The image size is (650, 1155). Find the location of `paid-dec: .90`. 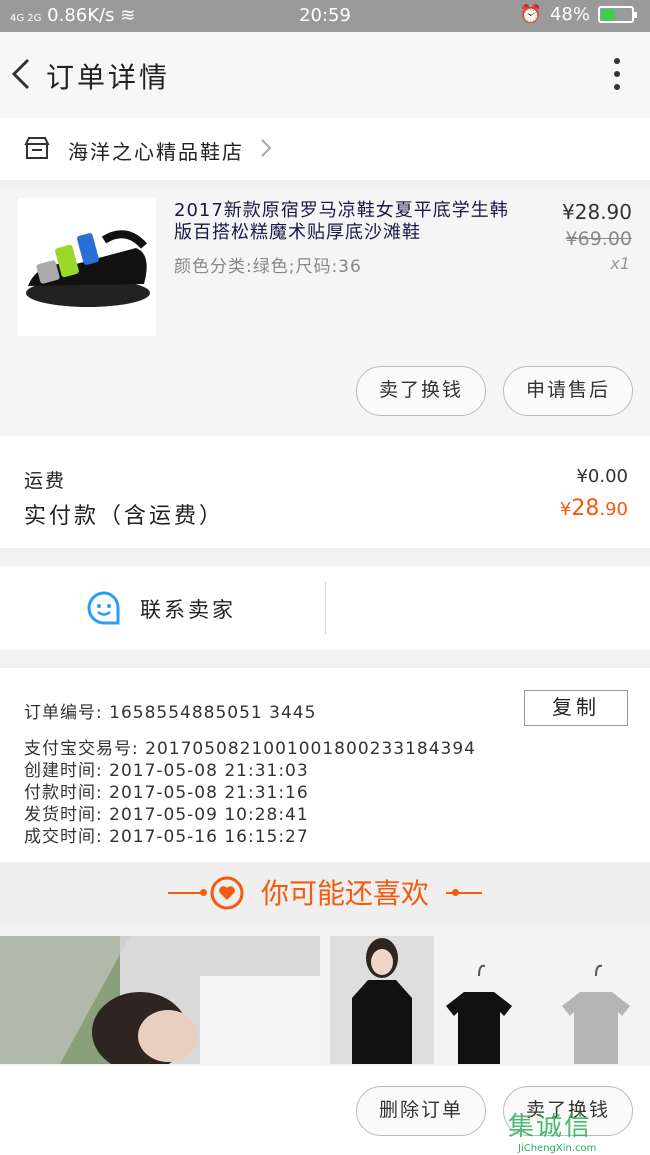

paid-dec: .90 is located at coordinates (613, 509).